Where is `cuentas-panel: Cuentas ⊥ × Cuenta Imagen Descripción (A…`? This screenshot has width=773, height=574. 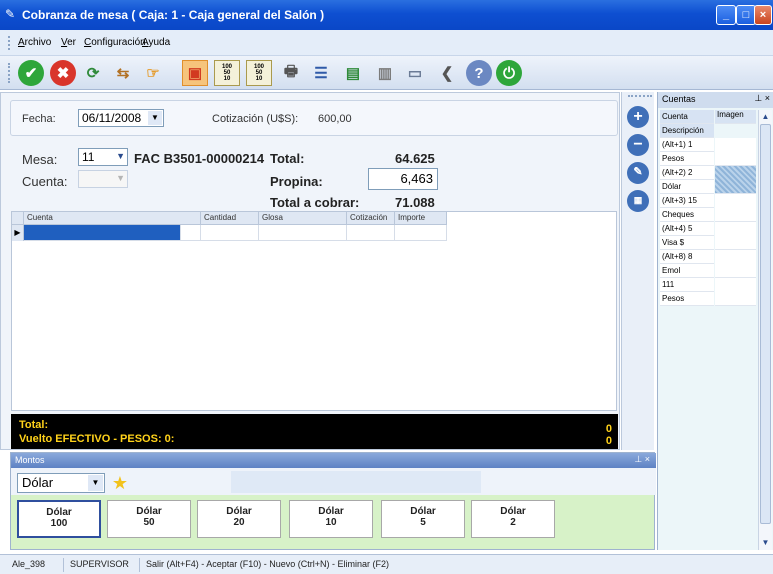 cuentas-panel: Cuentas ⊥ × Cuenta Imagen Descripción (A… is located at coordinates (715, 321).